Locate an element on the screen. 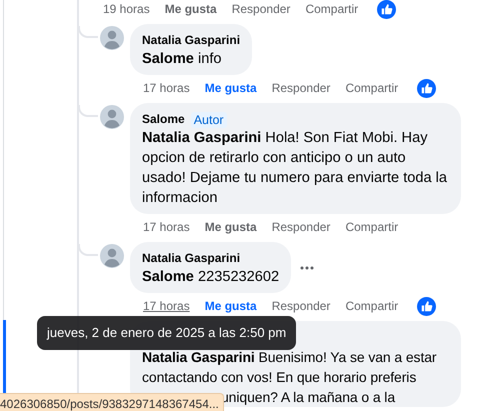  author-badge: Autor is located at coordinates (208, 120).